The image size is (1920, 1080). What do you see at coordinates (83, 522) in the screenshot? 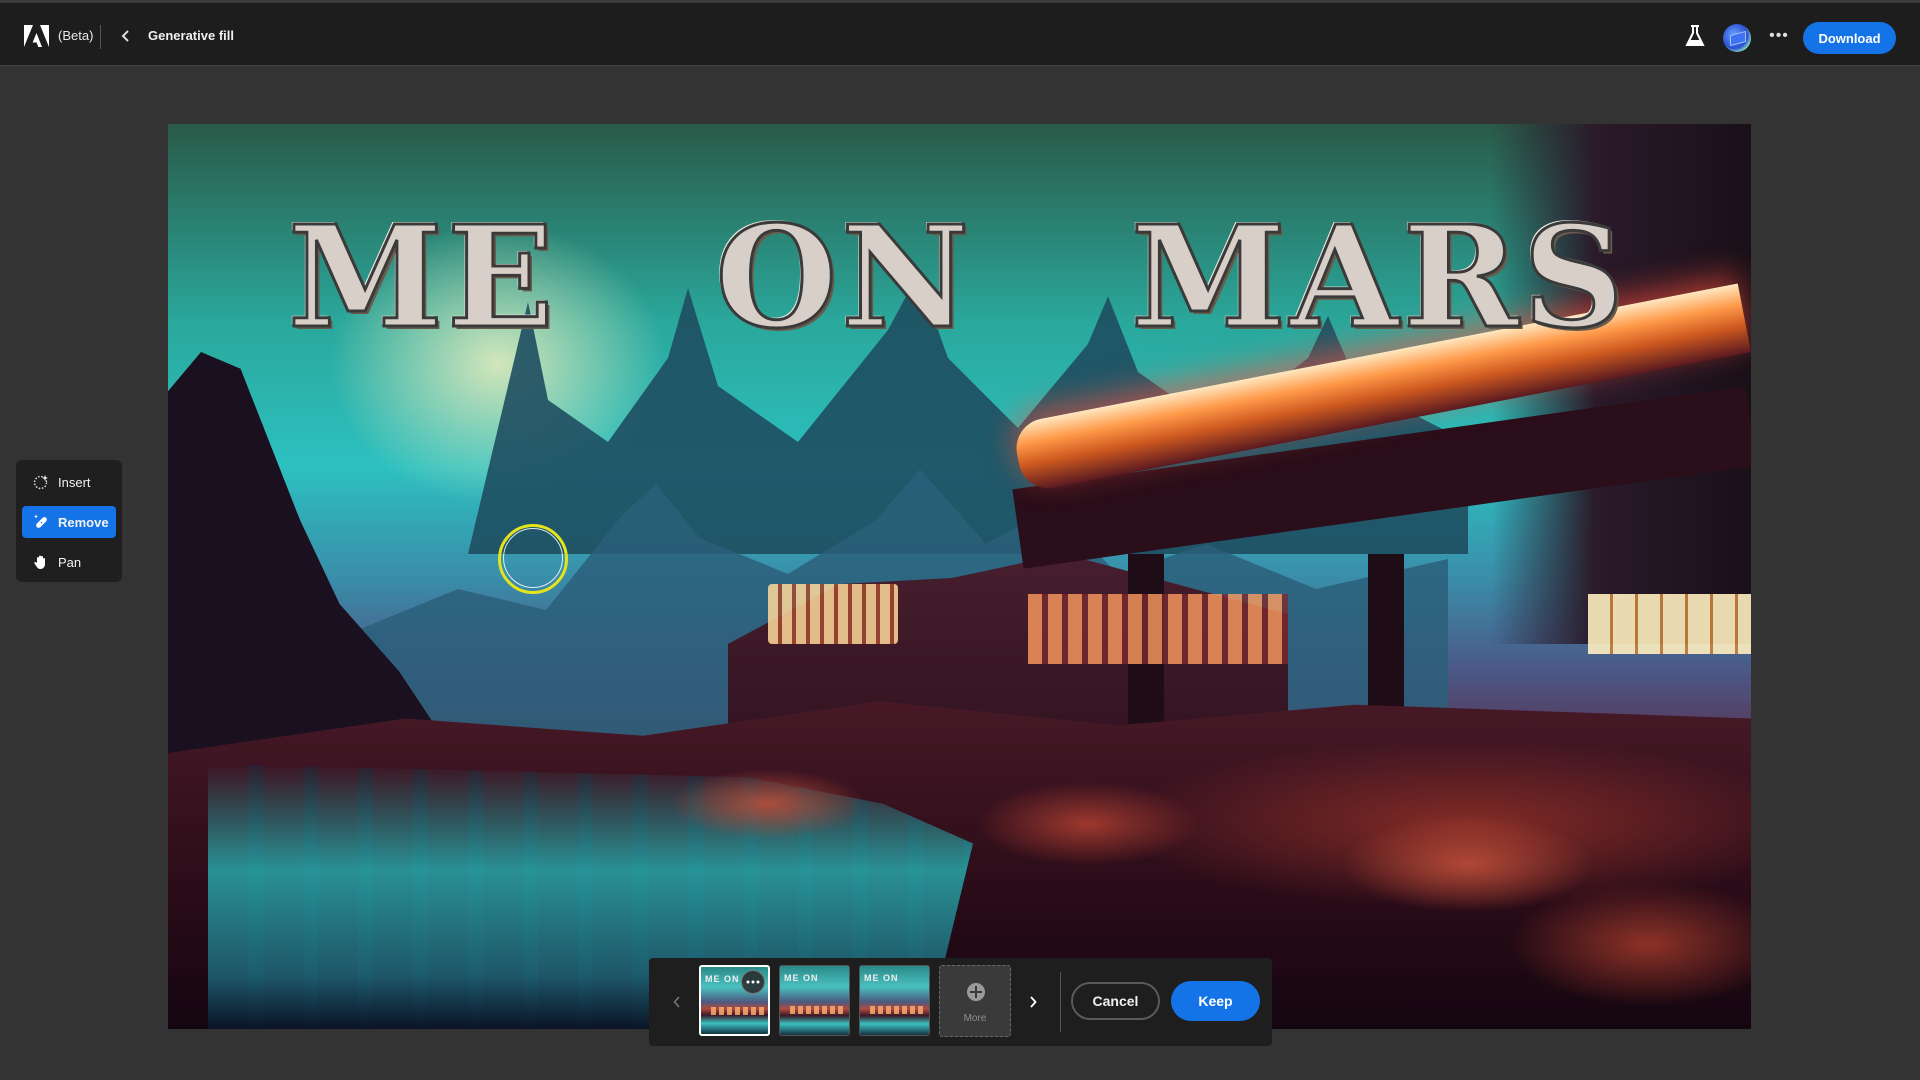
I see `tool-label: Remove` at bounding box center [83, 522].